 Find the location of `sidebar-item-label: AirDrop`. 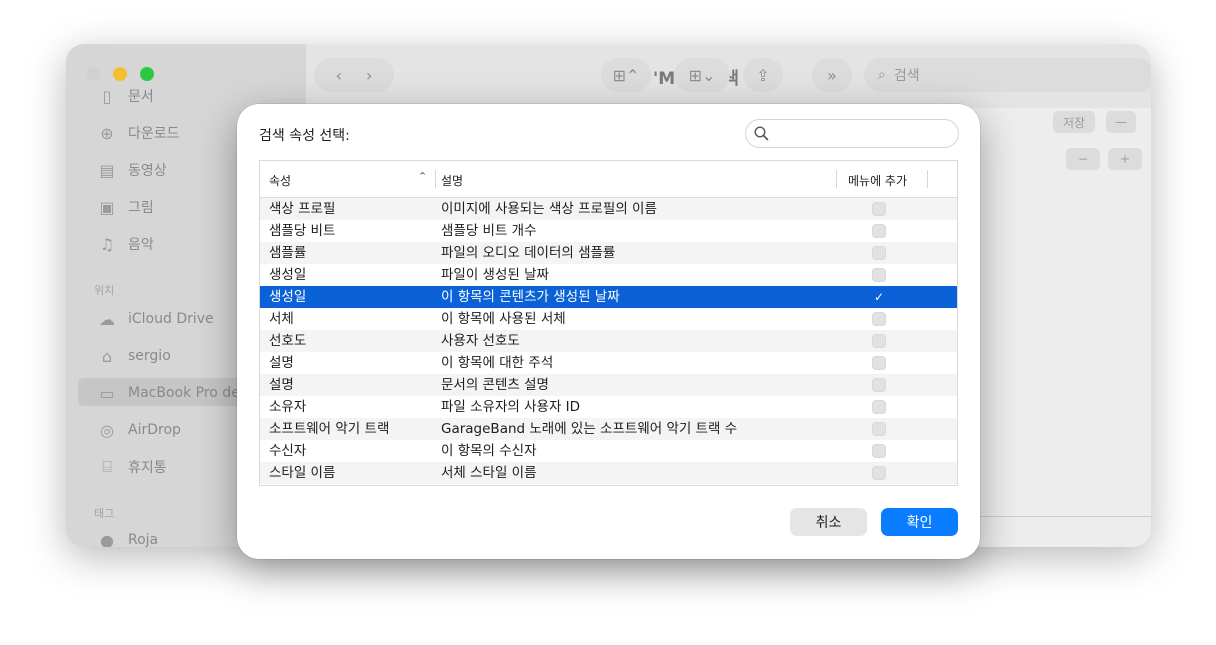

sidebar-item-label: AirDrop is located at coordinates (154, 430).